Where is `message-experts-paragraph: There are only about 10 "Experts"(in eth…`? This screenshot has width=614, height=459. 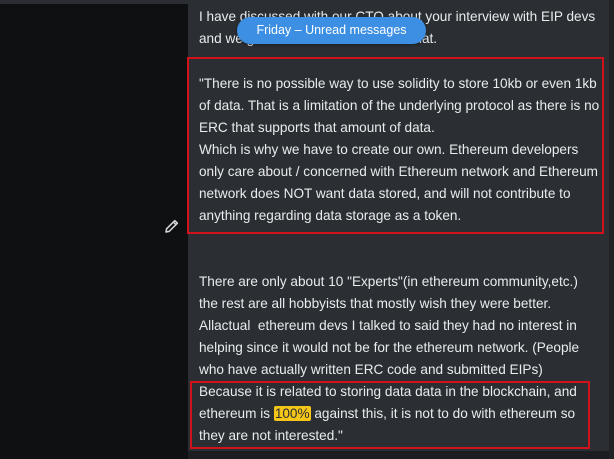 message-experts-paragraph: There are only about 10 "Experts"(in eth… is located at coordinates (391, 325).